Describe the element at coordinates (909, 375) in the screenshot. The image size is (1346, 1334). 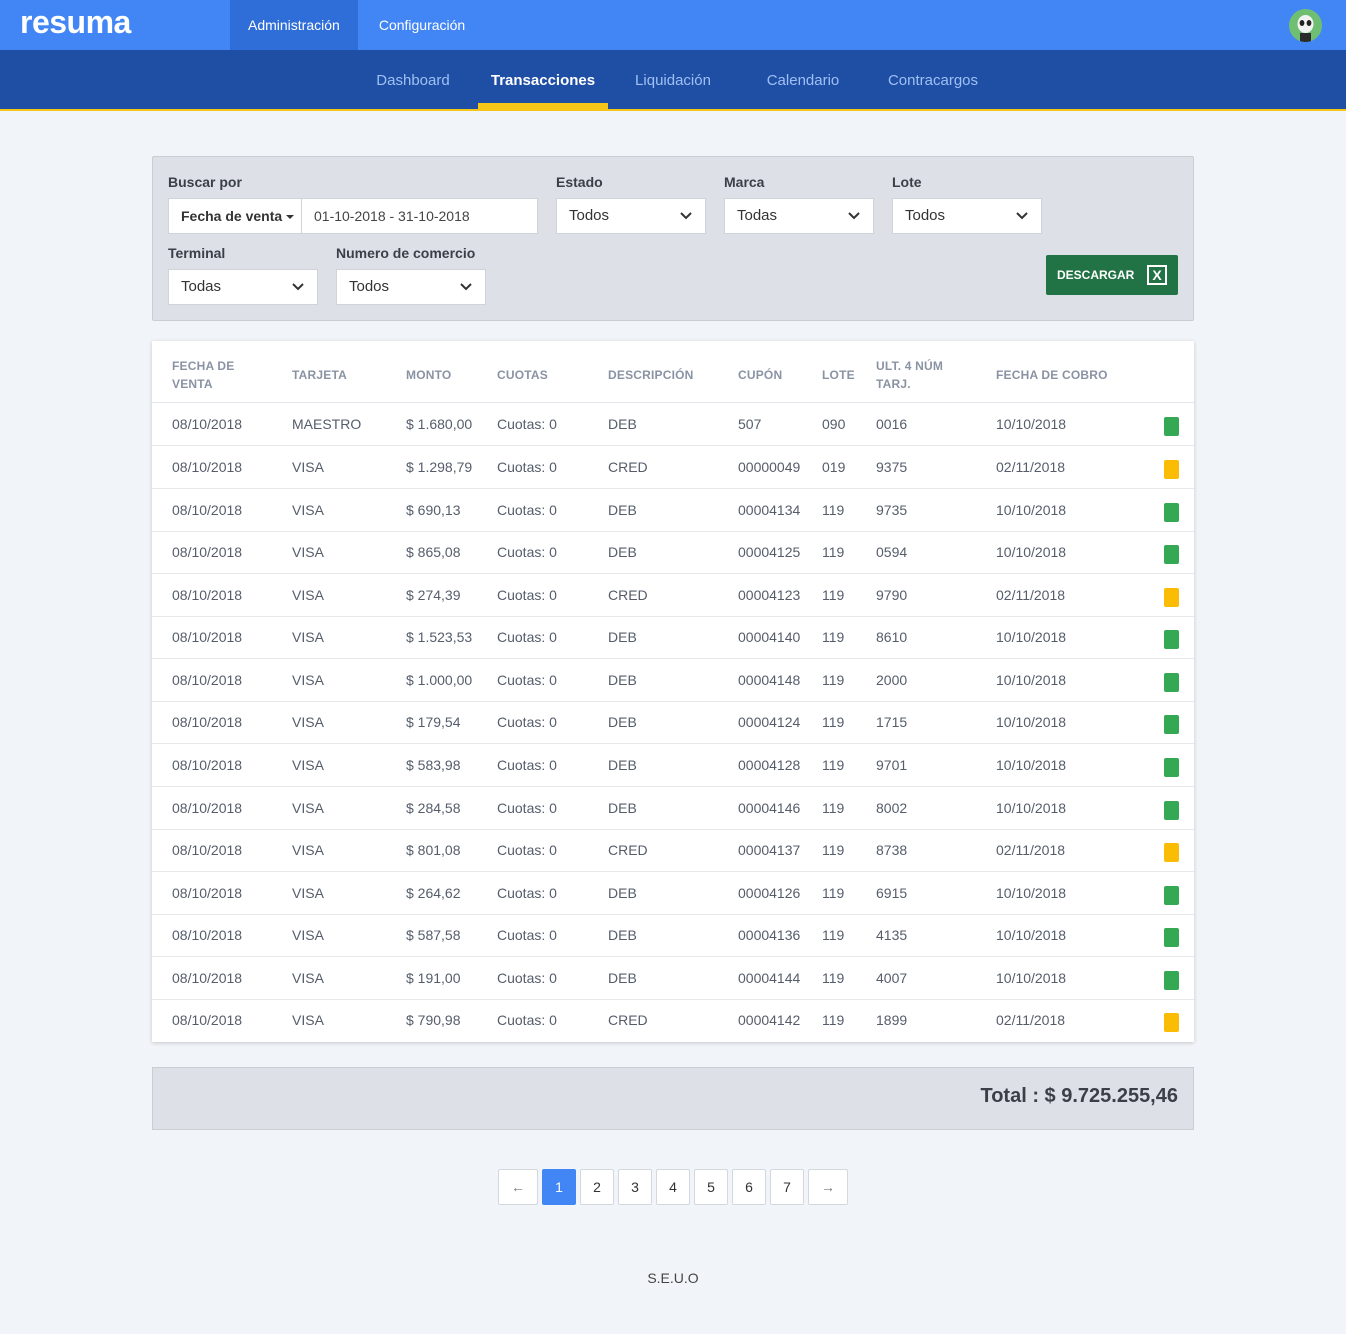
I see `col-ult4: ULT. 4 NÚM TARJ.` at that location.